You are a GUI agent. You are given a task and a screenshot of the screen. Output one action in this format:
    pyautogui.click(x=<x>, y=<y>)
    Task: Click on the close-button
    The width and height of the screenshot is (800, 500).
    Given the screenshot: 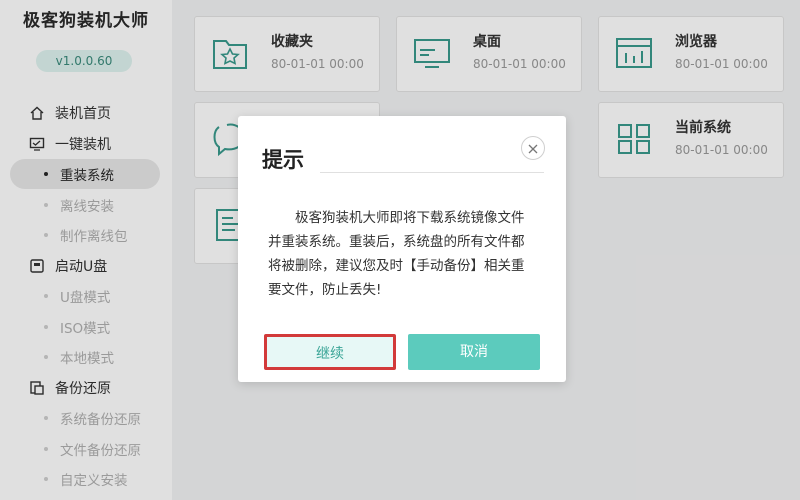 What is the action you would take?
    pyautogui.click(x=533, y=148)
    